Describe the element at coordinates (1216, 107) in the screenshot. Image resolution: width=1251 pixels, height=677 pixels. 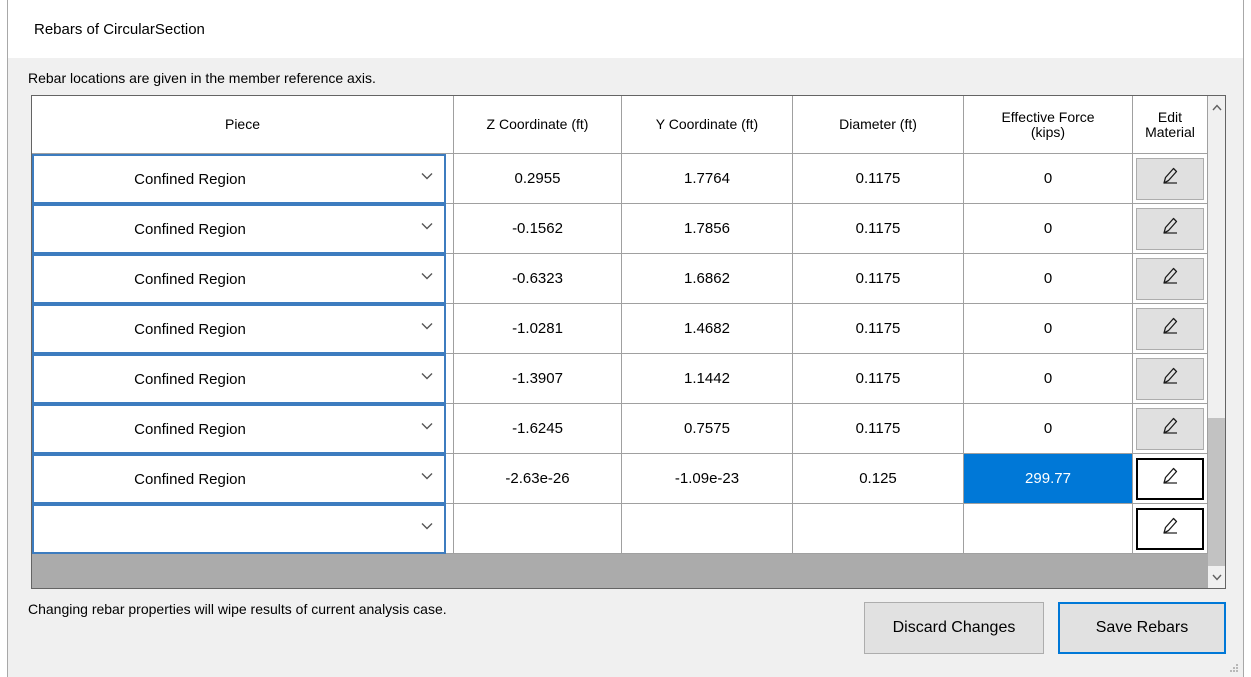
I see `scroll-up-icon` at that location.